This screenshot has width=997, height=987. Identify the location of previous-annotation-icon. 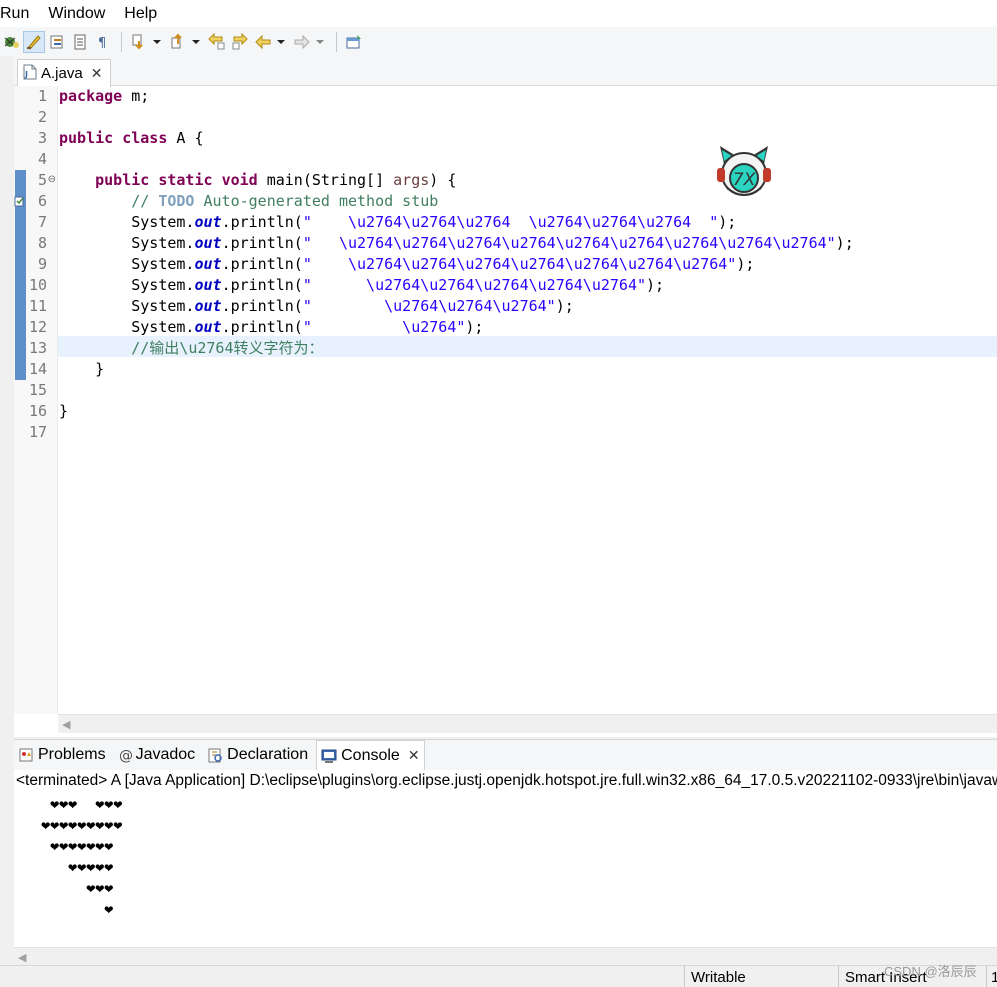
(178, 42).